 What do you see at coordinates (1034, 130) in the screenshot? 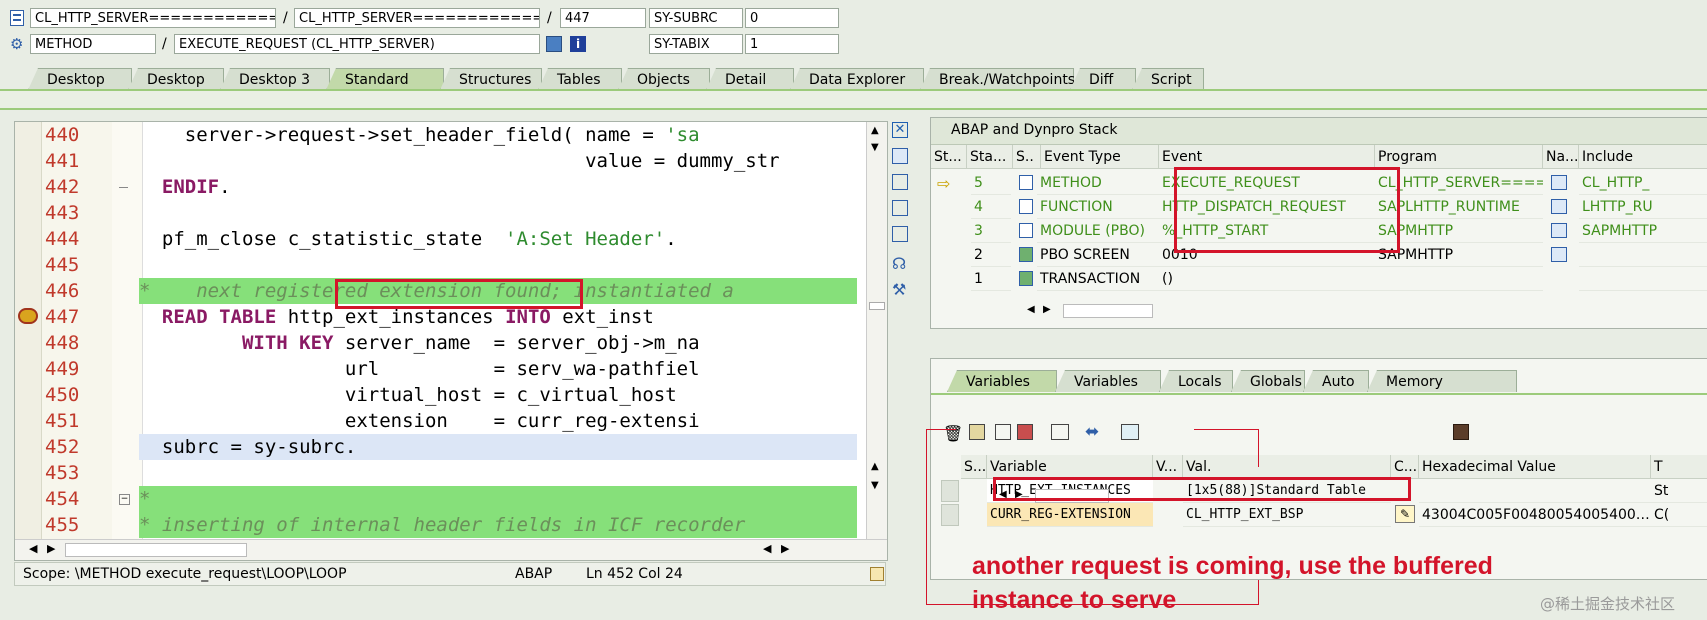
I see `stack-title: ABAP and Dynpro Stack` at bounding box center [1034, 130].